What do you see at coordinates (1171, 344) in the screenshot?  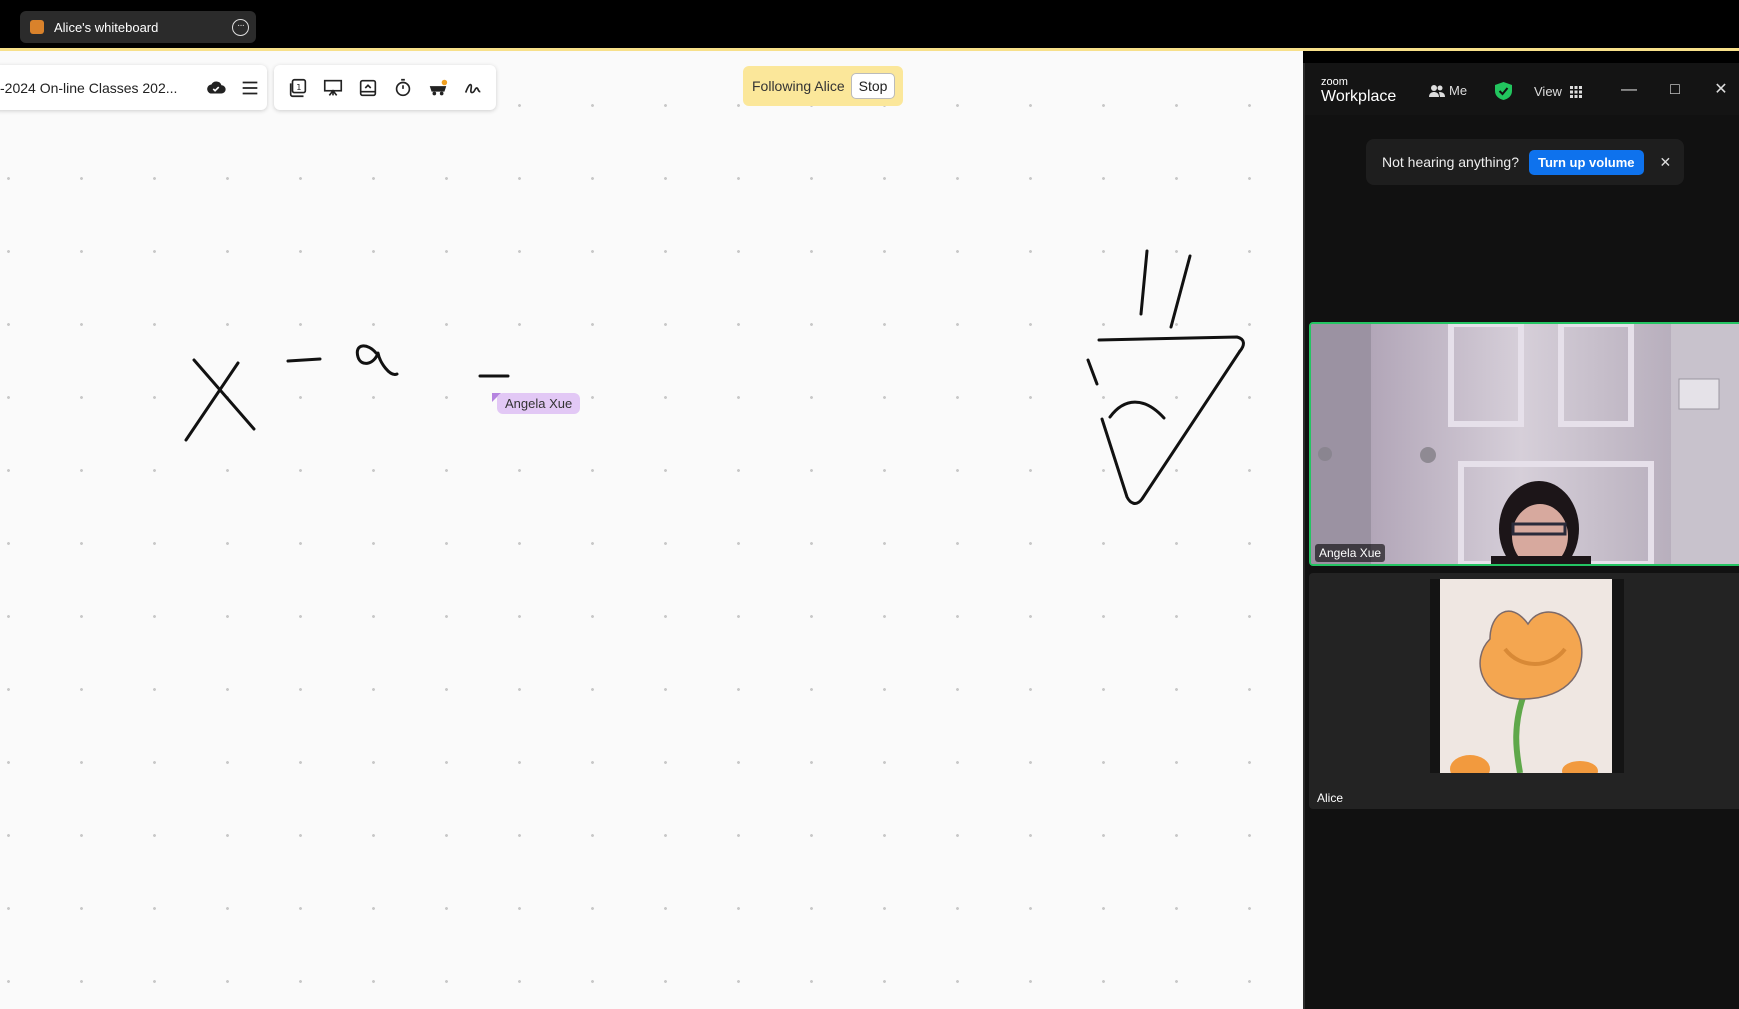 I see `ink-stroke-top` at bounding box center [1171, 344].